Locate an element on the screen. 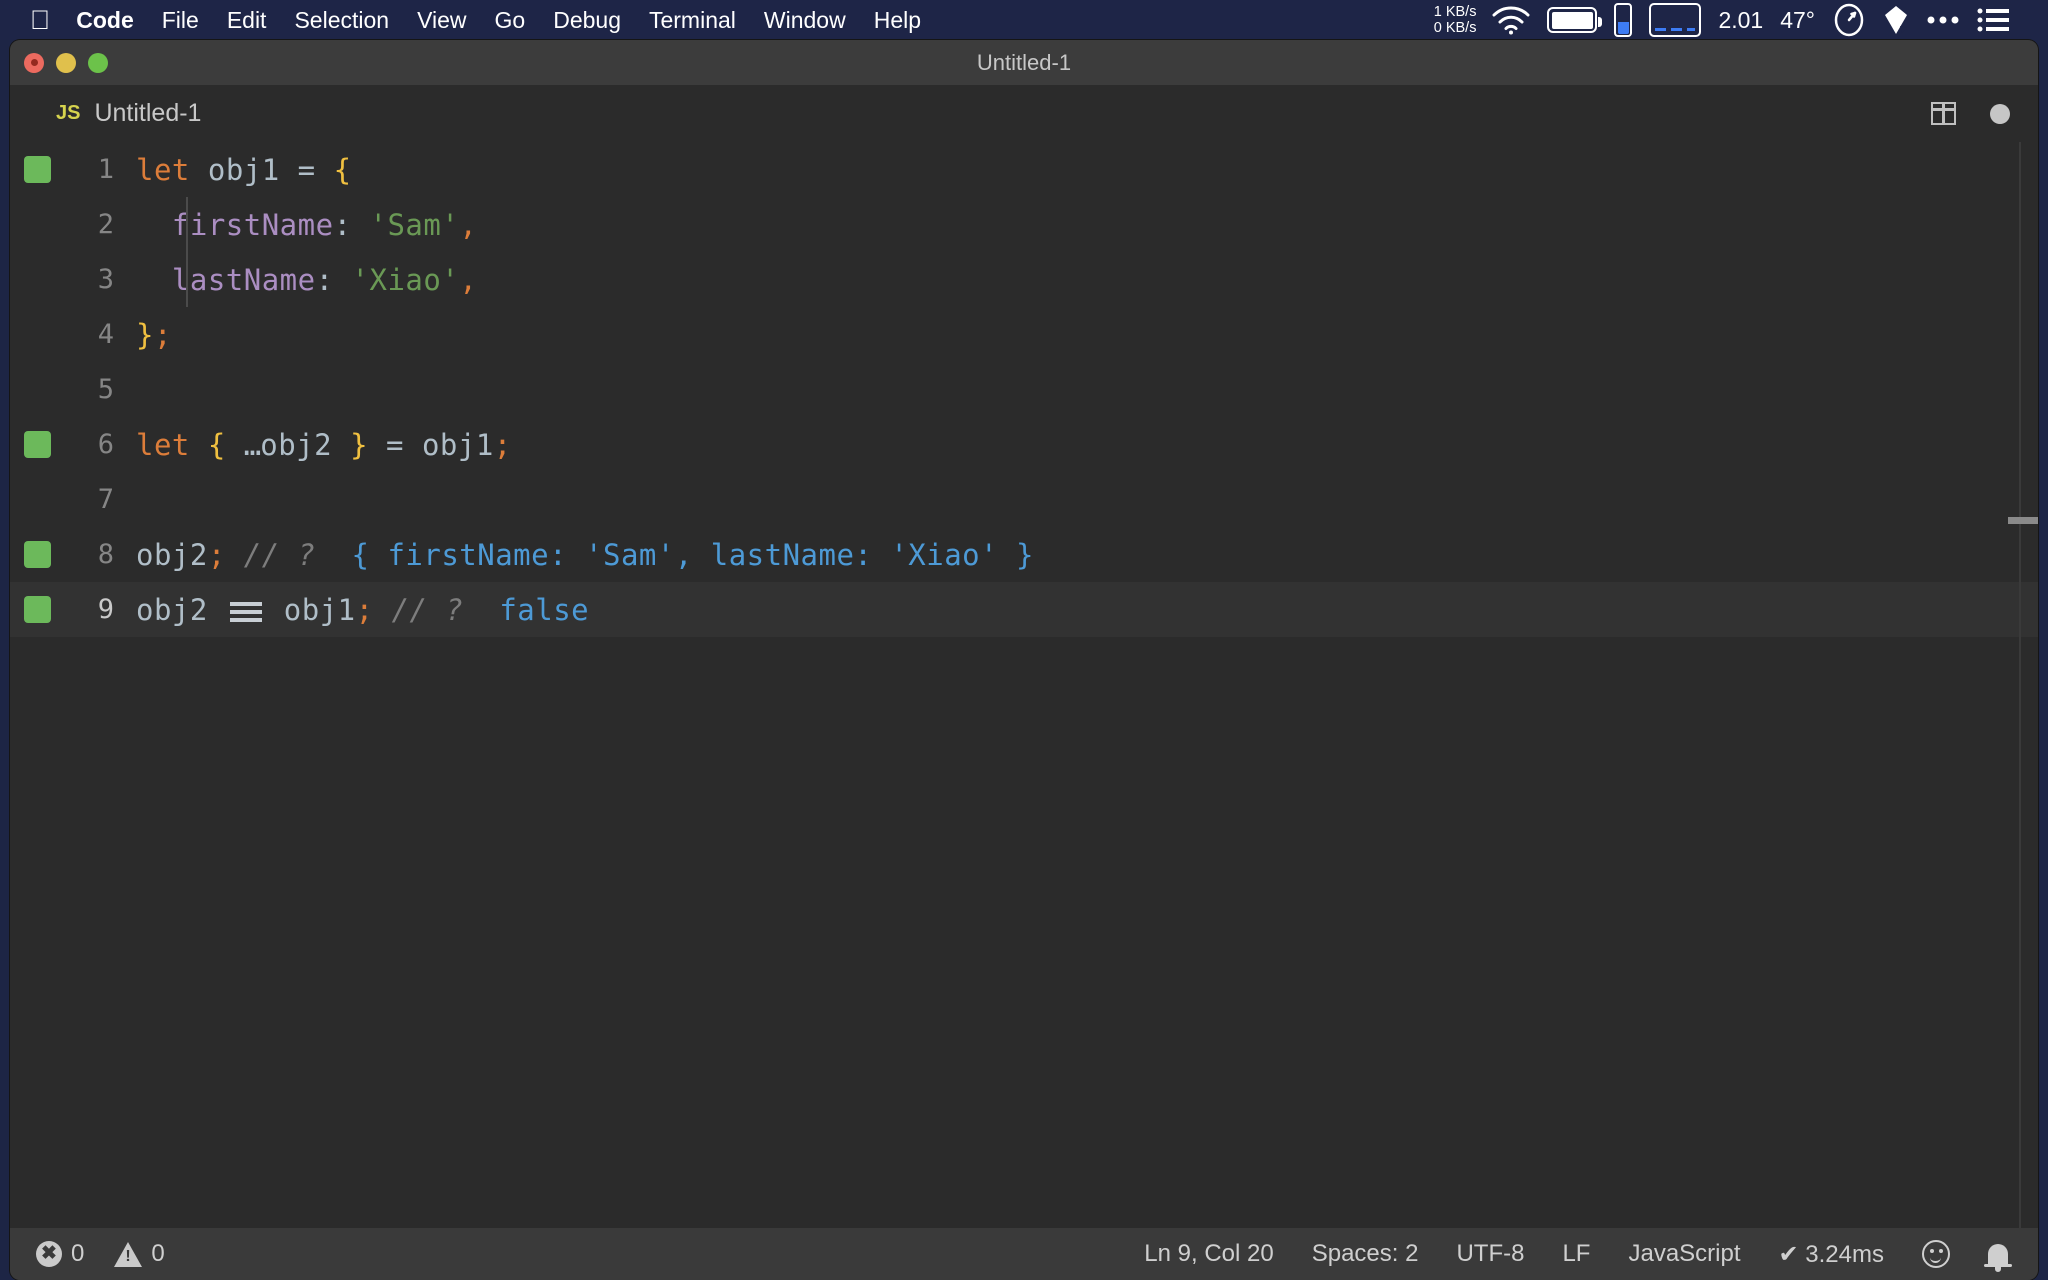  code-line-7: 7 is located at coordinates (1024, 499).